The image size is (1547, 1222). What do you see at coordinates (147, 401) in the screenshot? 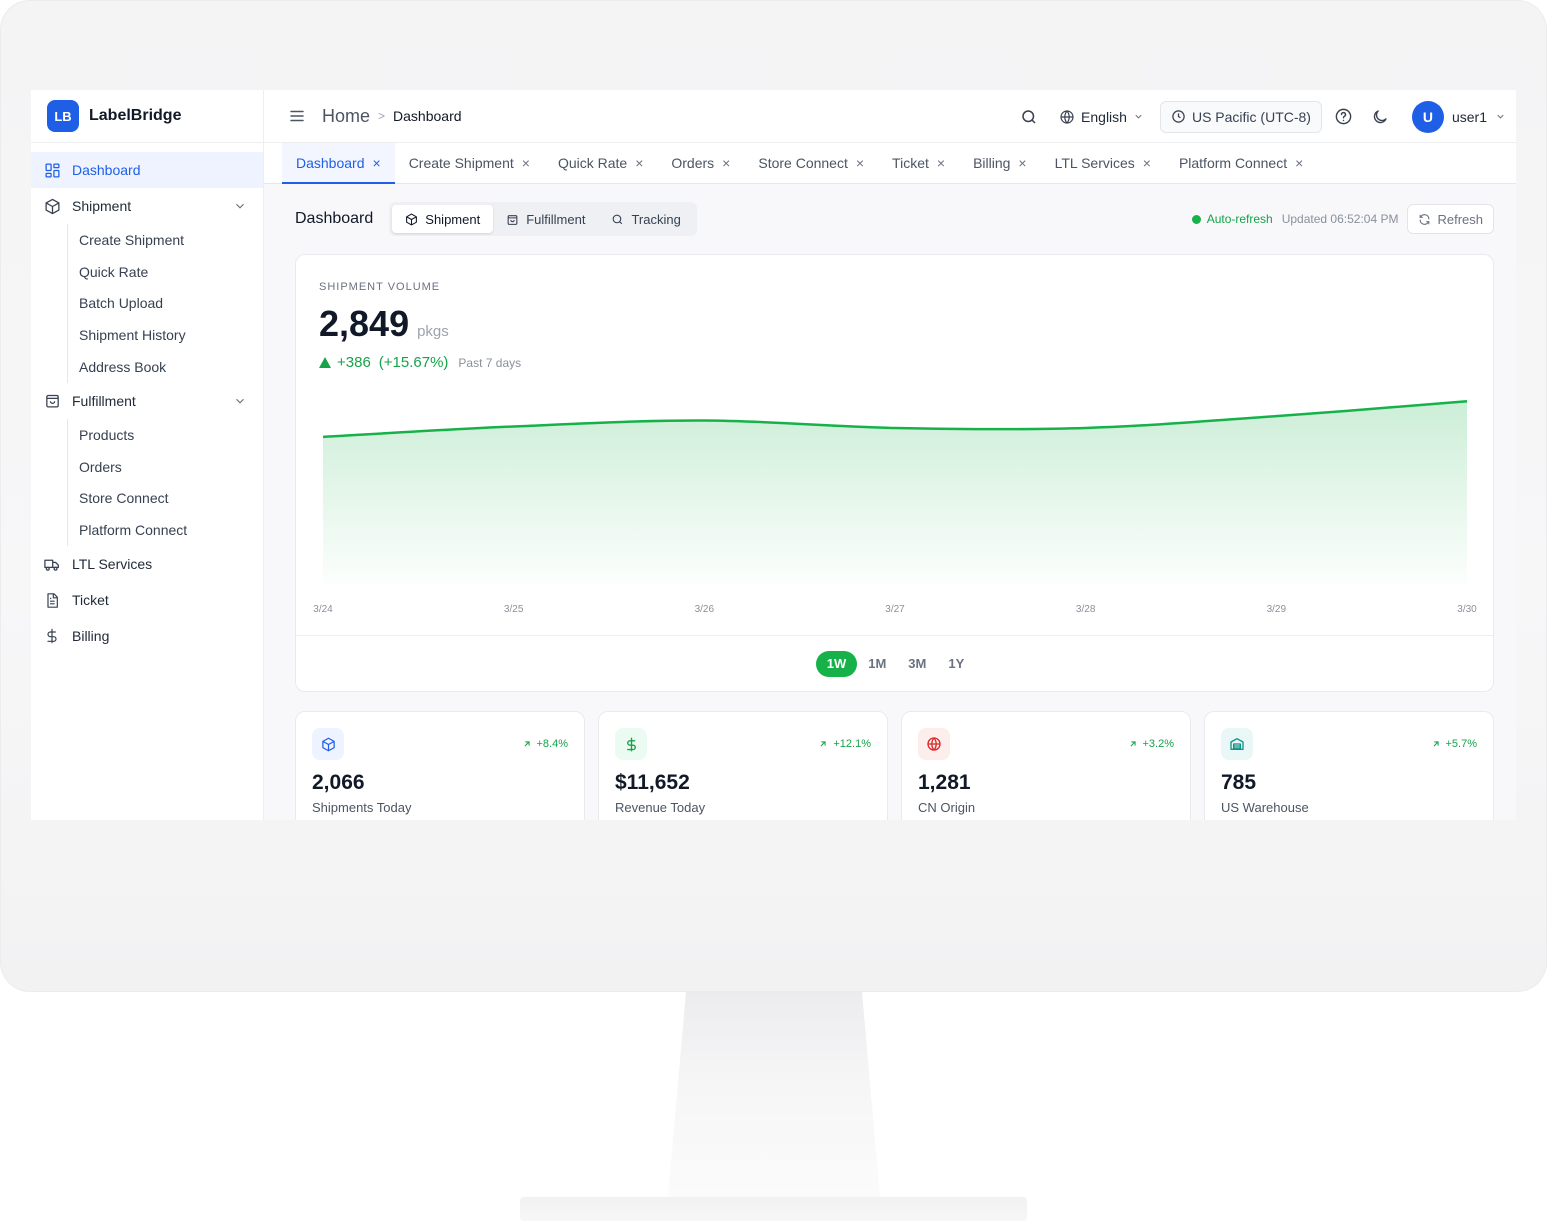
I see `sidebar-item-fulfillment: Fulfillment` at bounding box center [147, 401].